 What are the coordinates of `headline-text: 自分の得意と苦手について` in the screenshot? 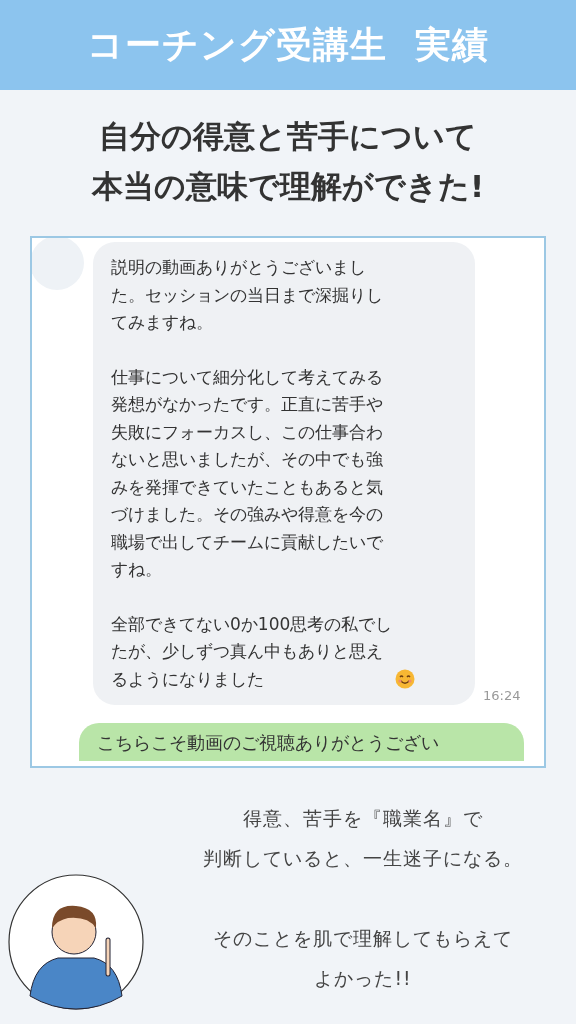 It's located at (288, 136).